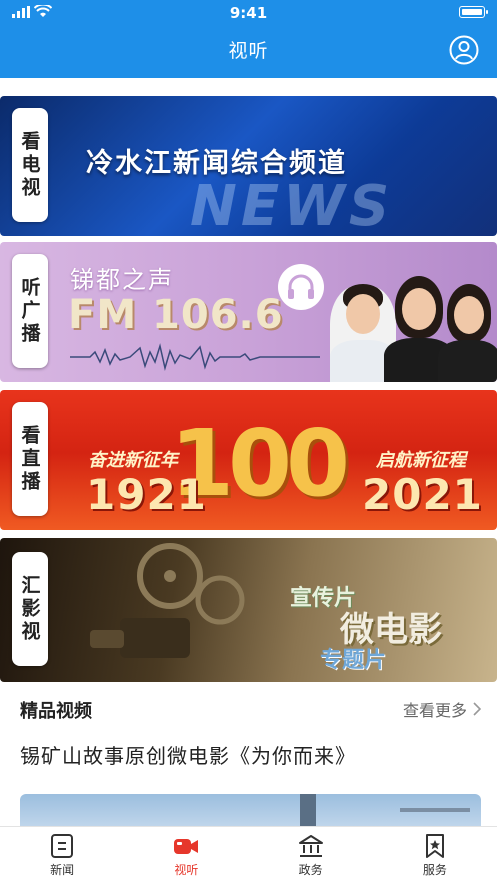 This screenshot has height=883, width=497. I want to click on status-time: 9:41, so click(248, 13).